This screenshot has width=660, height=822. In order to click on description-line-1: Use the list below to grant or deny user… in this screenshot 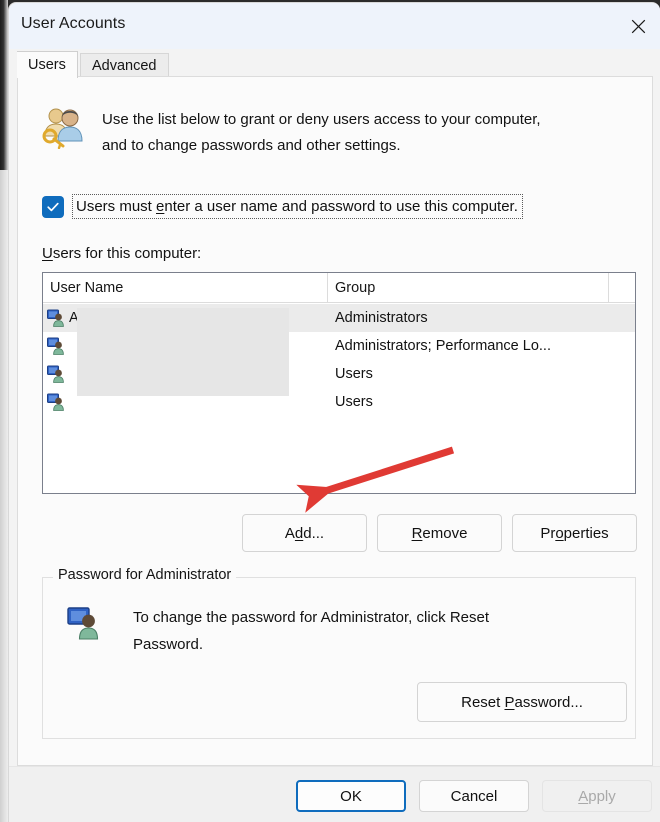, I will do `click(321, 119)`.